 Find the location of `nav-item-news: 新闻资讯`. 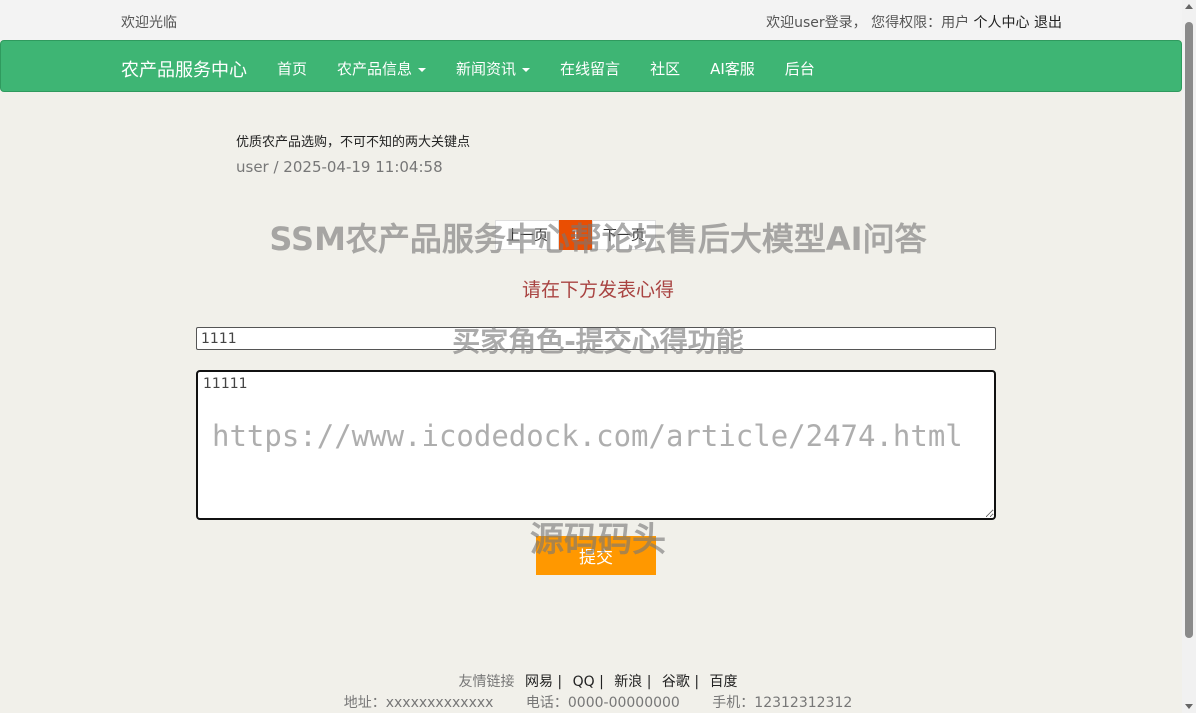

nav-item-news: 新闻资讯 is located at coordinates (493, 68).